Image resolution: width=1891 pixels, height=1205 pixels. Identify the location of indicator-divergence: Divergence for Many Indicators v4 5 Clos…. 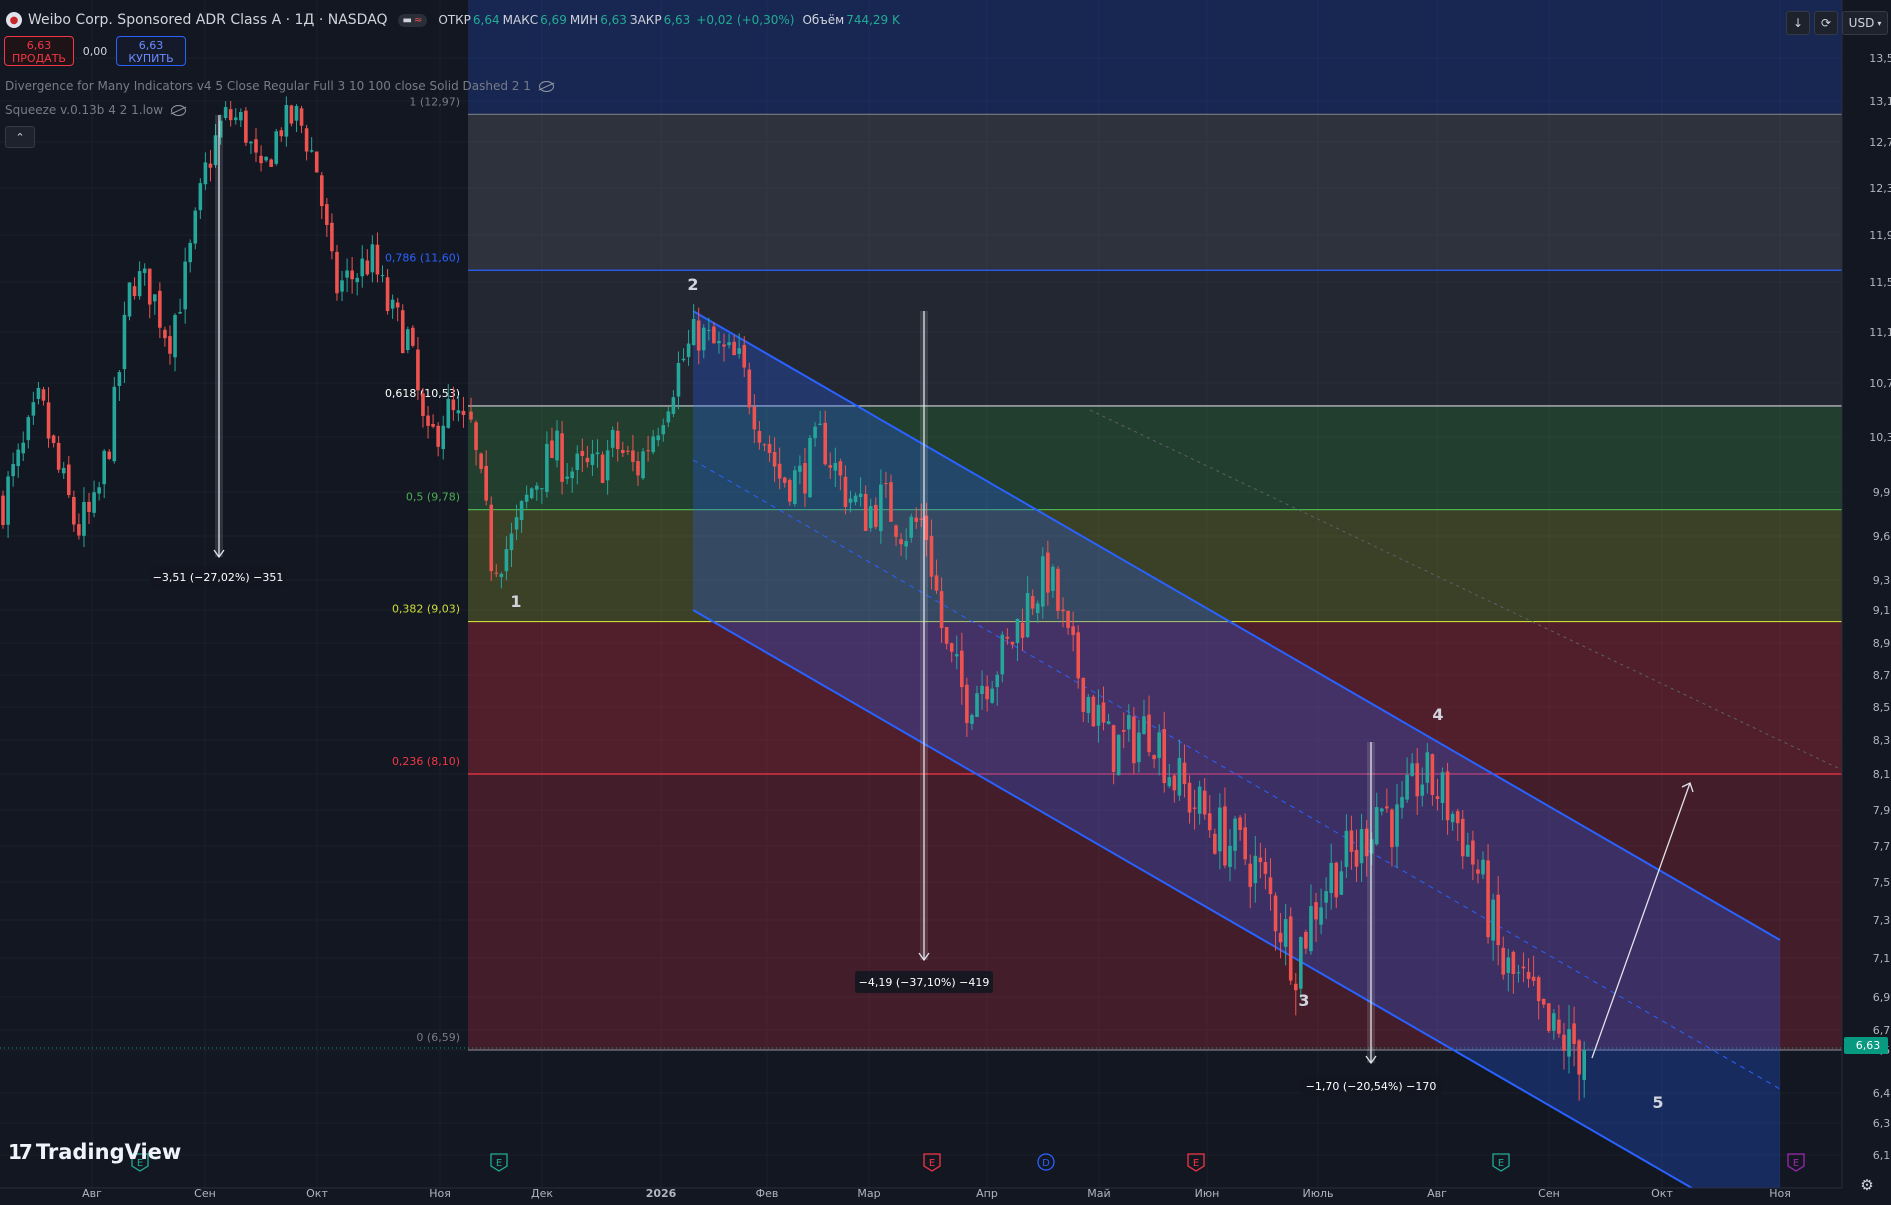
(279, 86).